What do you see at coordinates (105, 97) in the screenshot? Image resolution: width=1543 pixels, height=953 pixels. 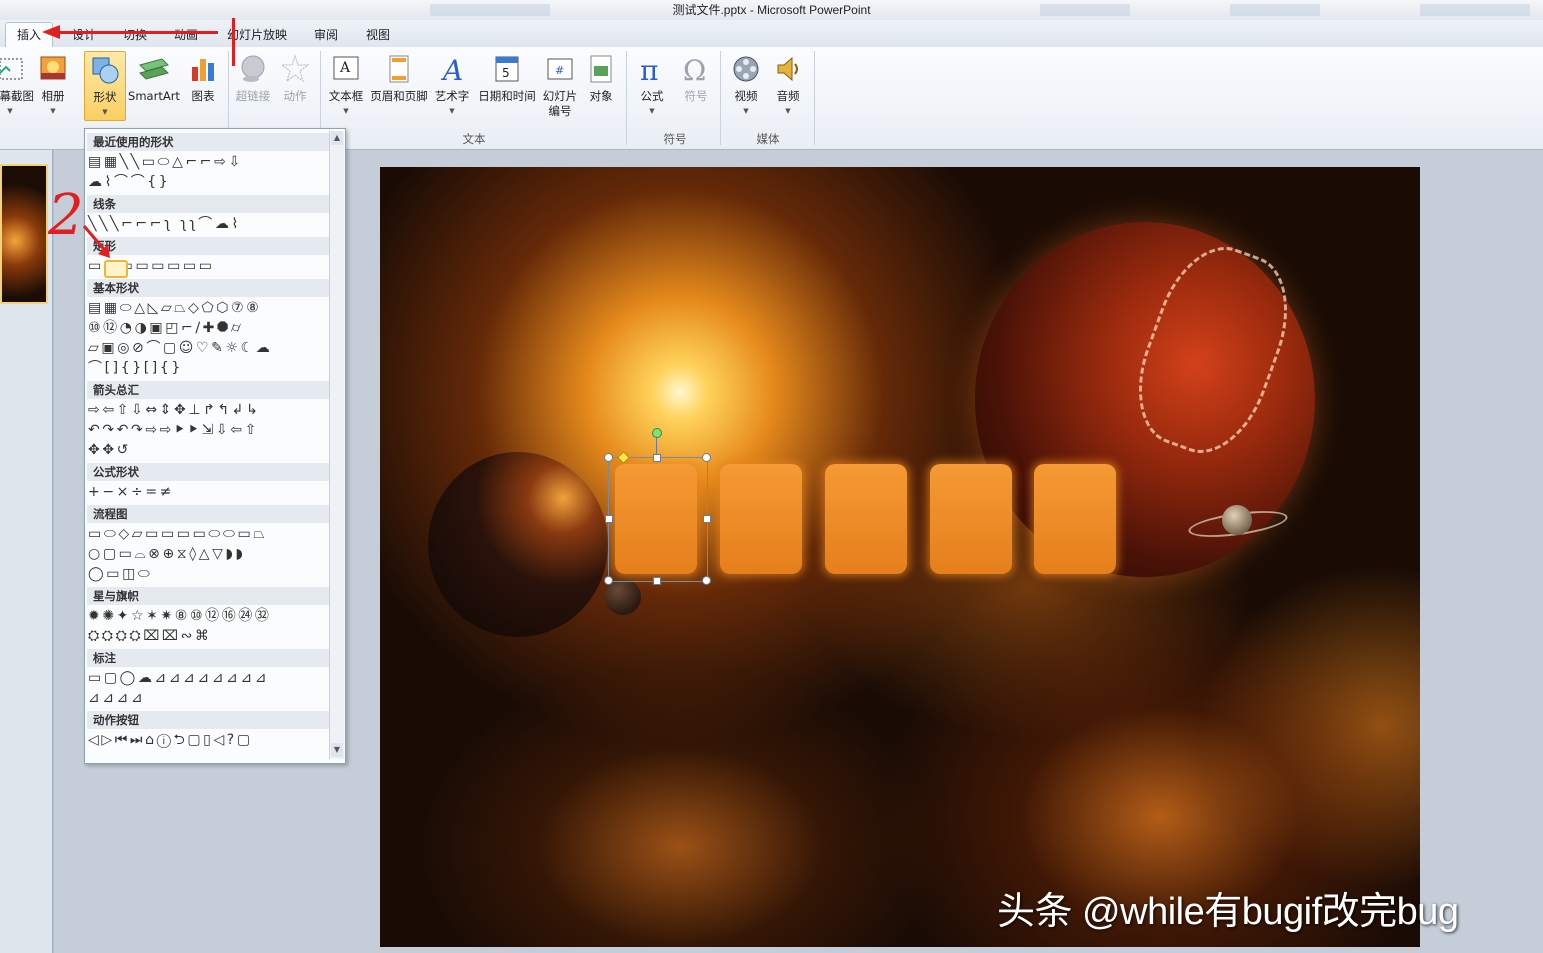 I see `shapes-label: 形状` at bounding box center [105, 97].